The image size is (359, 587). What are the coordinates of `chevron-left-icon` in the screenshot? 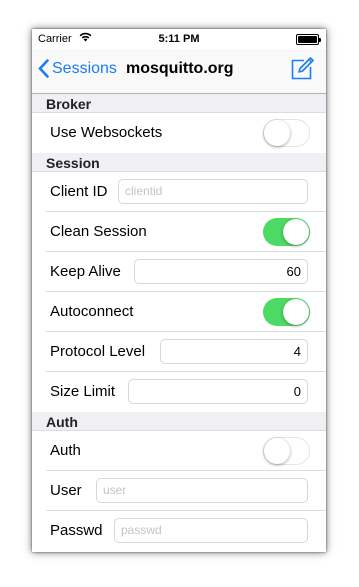 It's located at (43, 68).